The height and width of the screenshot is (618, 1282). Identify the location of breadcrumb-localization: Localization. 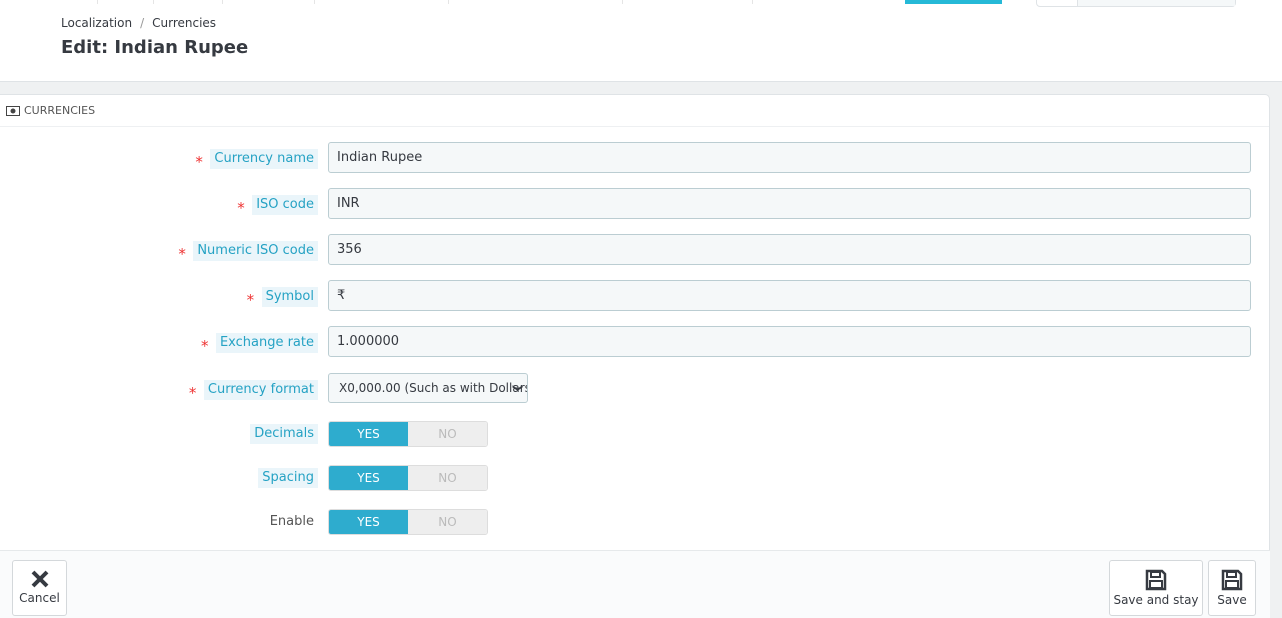
(96, 23).